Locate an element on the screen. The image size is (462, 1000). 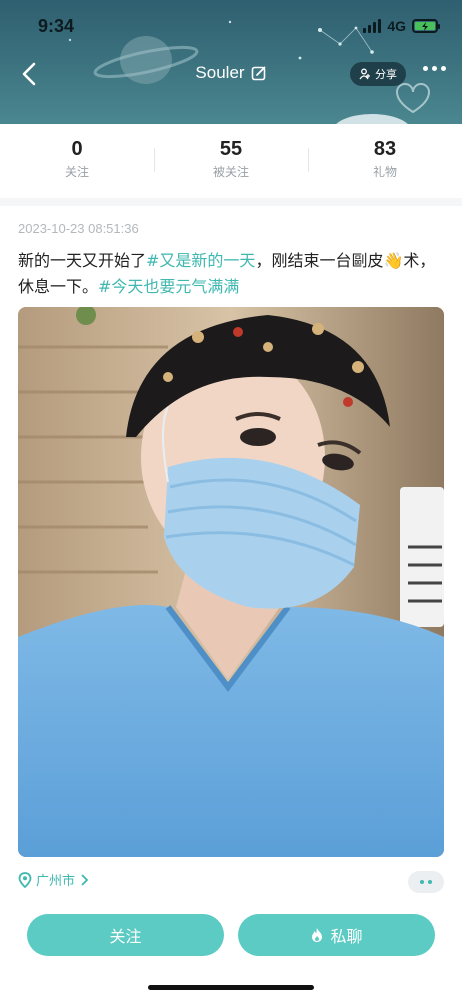
status-time: 9:34 is located at coordinates (56, 26).